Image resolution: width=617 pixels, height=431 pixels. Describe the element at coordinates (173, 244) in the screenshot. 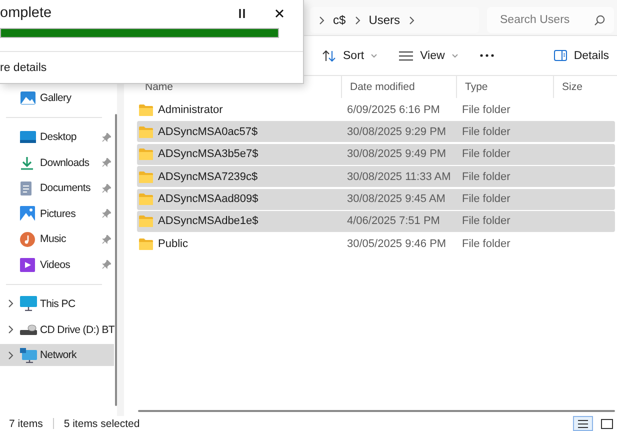

I see `file-name: Public` at that location.